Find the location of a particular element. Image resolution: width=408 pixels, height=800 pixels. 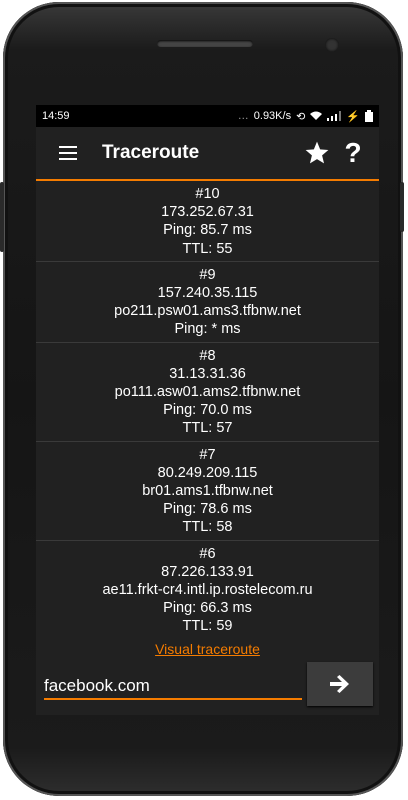

hop-host: po211.psw01.ams3.tfbnw.net is located at coordinates (207, 311).